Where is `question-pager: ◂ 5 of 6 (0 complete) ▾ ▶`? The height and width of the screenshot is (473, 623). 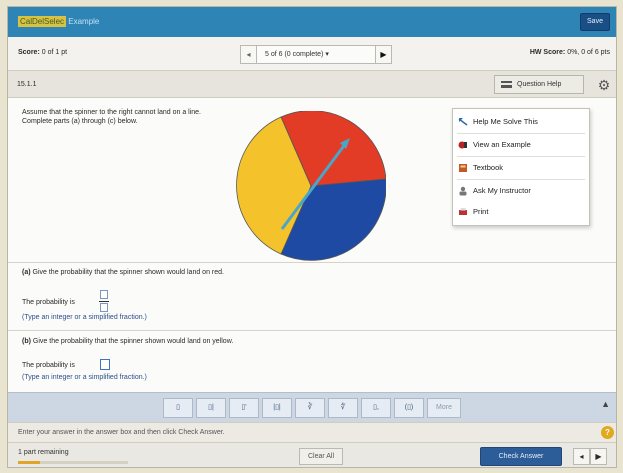 question-pager: ◂ 5 of 6 (0 complete) ▾ ▶ is located at coordinates (316, 54).